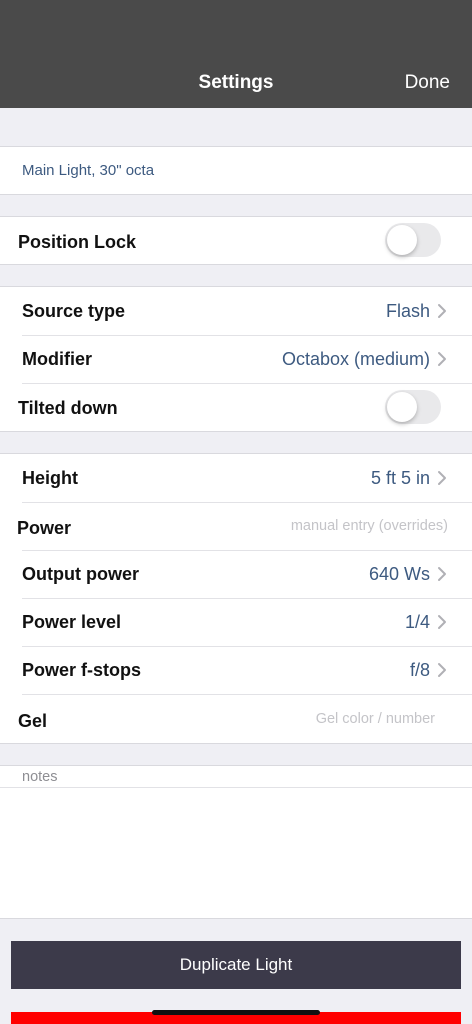 The height and width of the screenshot is (1024, 472). I want to click on gel-row: Gel Gel color / number, so click(236, 719).